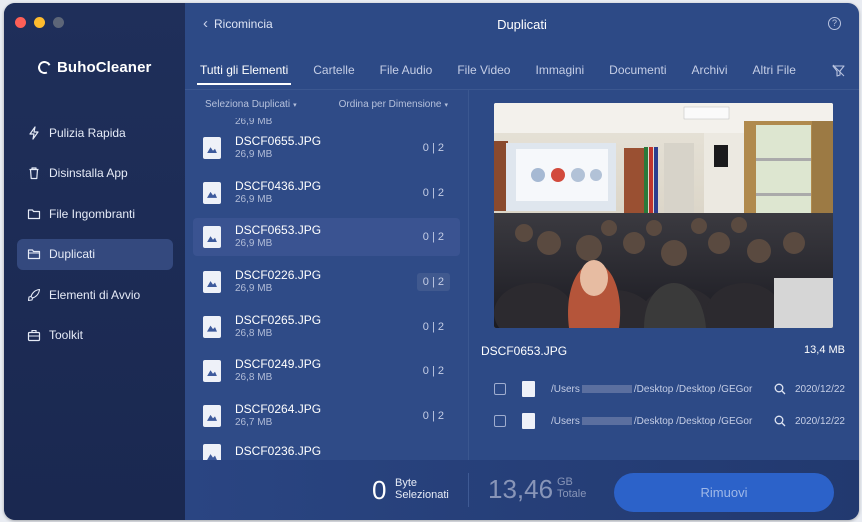 The image size is (862, 522). What do you see at coordinates (524, 351) in the screenshot?
I see `preview-file-name: DSCF0653.JPG` at bounding box center [524, 351].